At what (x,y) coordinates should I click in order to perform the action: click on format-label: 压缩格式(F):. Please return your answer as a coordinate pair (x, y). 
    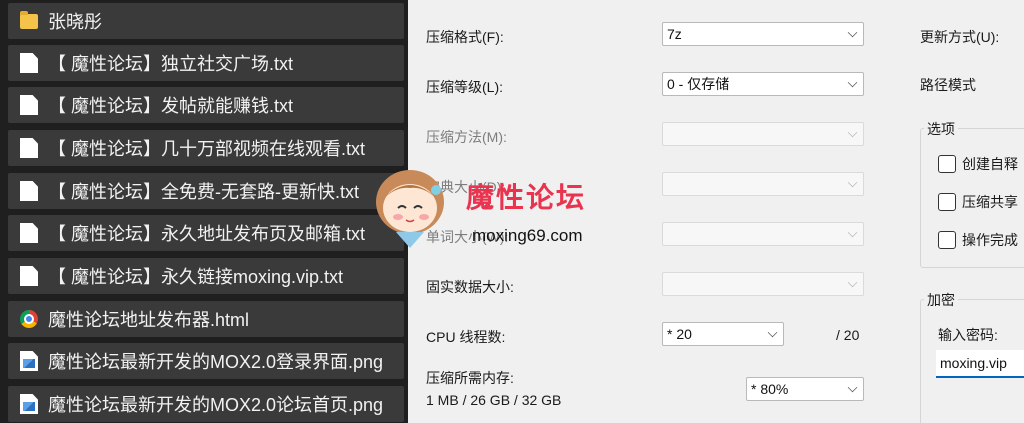
    Looking at the image, I should click on (465, 37).